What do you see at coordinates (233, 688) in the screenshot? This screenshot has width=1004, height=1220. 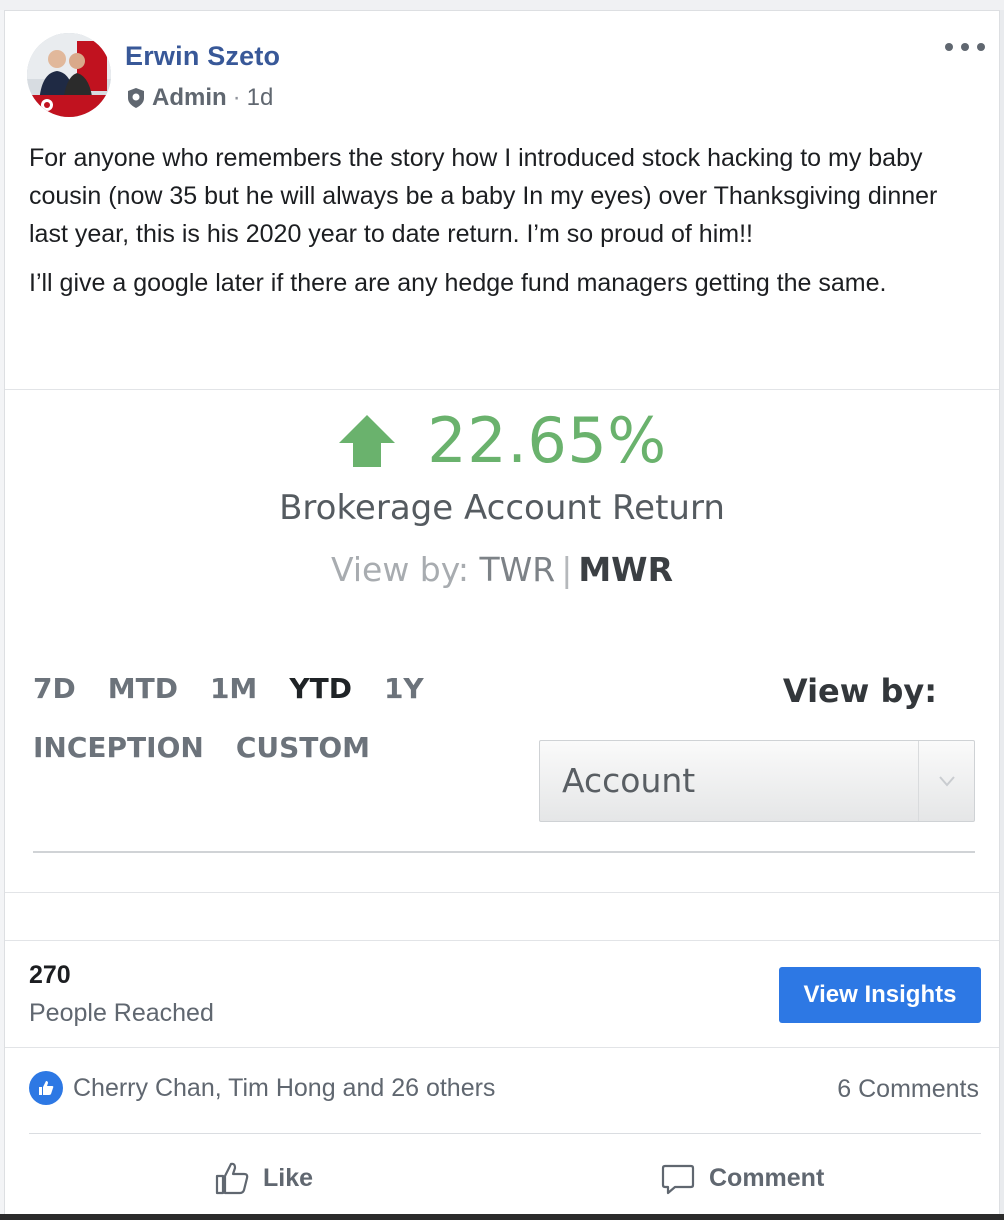 I see `period-1m: 1M` at bounding box center [233, 688].